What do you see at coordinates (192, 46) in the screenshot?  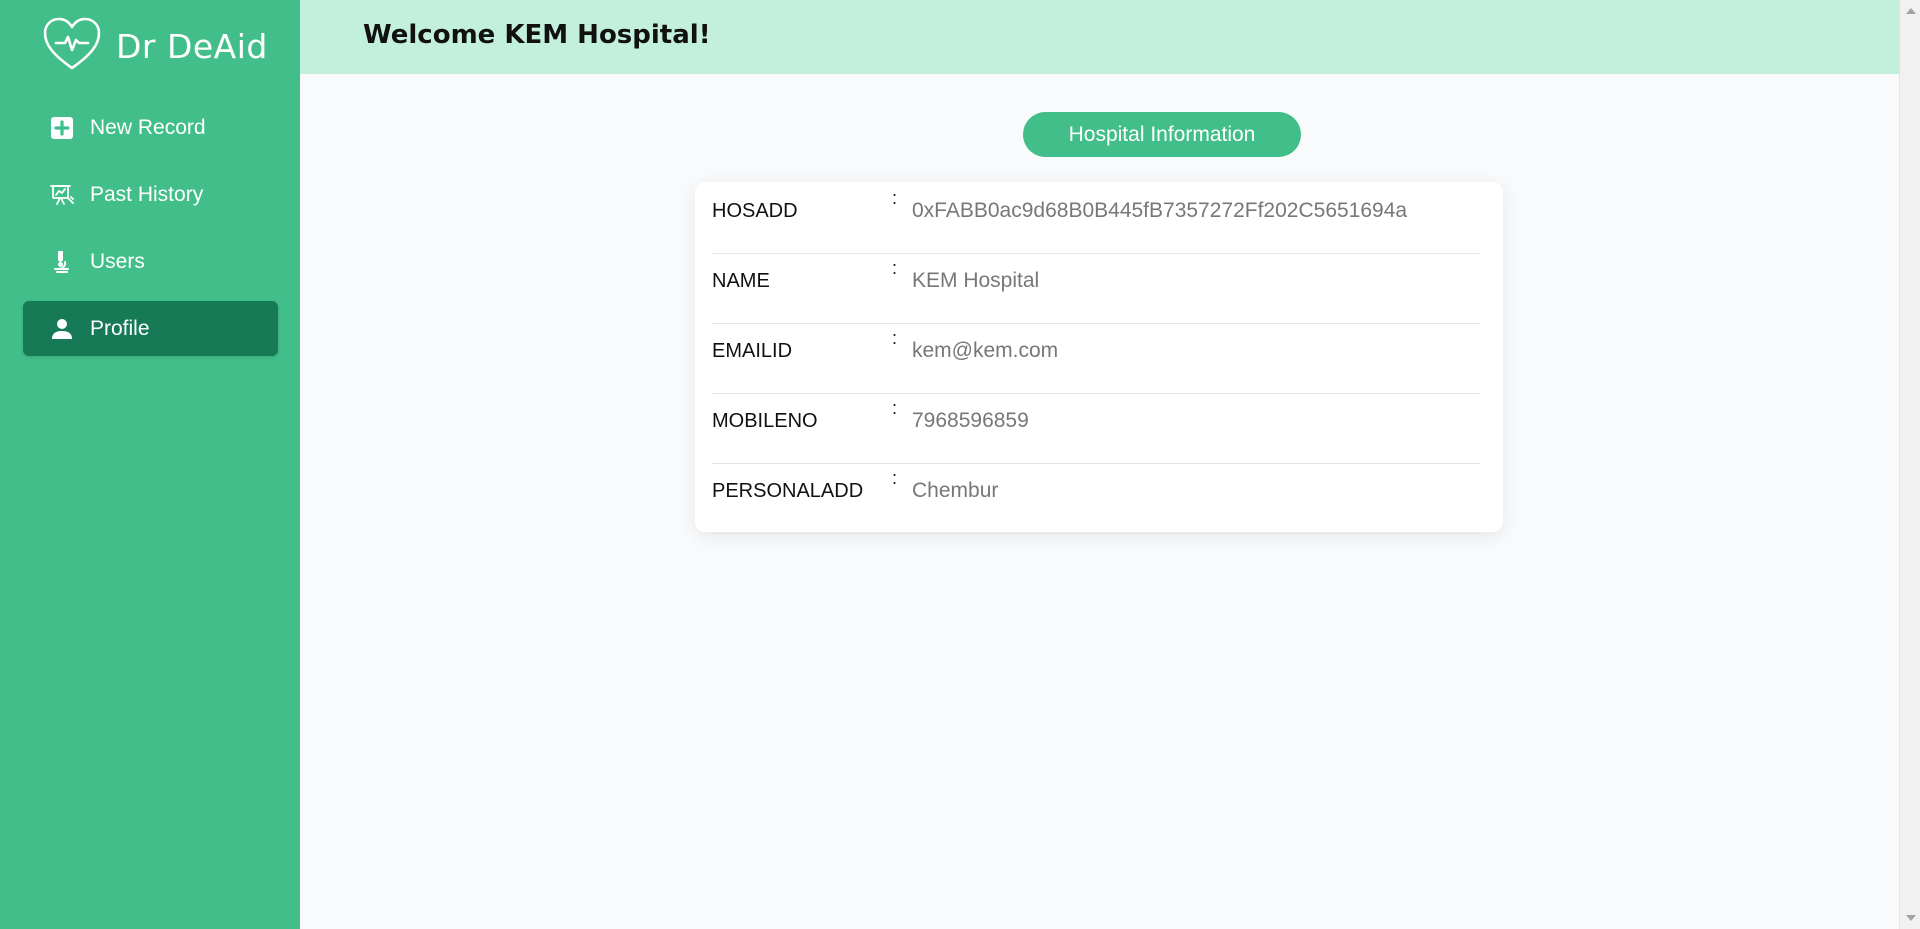 I see `brand-name: Dr DeAid` at bounding box center [192, 46].